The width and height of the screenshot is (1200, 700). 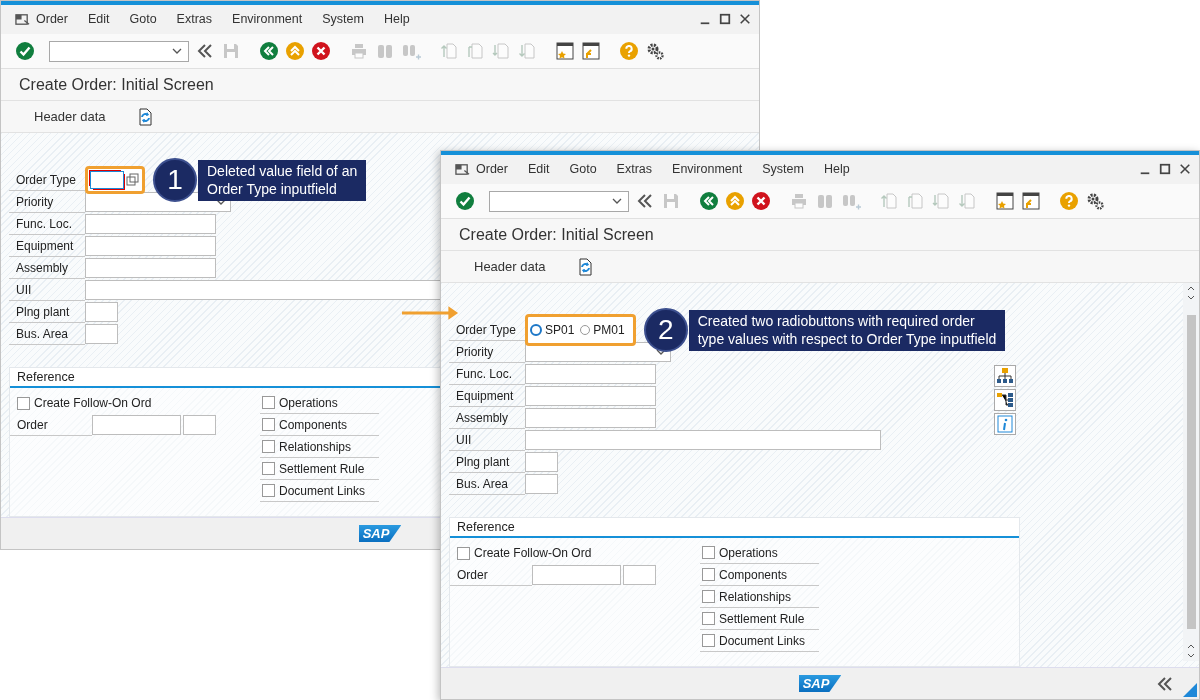 What do you see at coordinates (552, 330) in the screenshot?
I see `radio-option: SP01` at bounding box center [552, 330].